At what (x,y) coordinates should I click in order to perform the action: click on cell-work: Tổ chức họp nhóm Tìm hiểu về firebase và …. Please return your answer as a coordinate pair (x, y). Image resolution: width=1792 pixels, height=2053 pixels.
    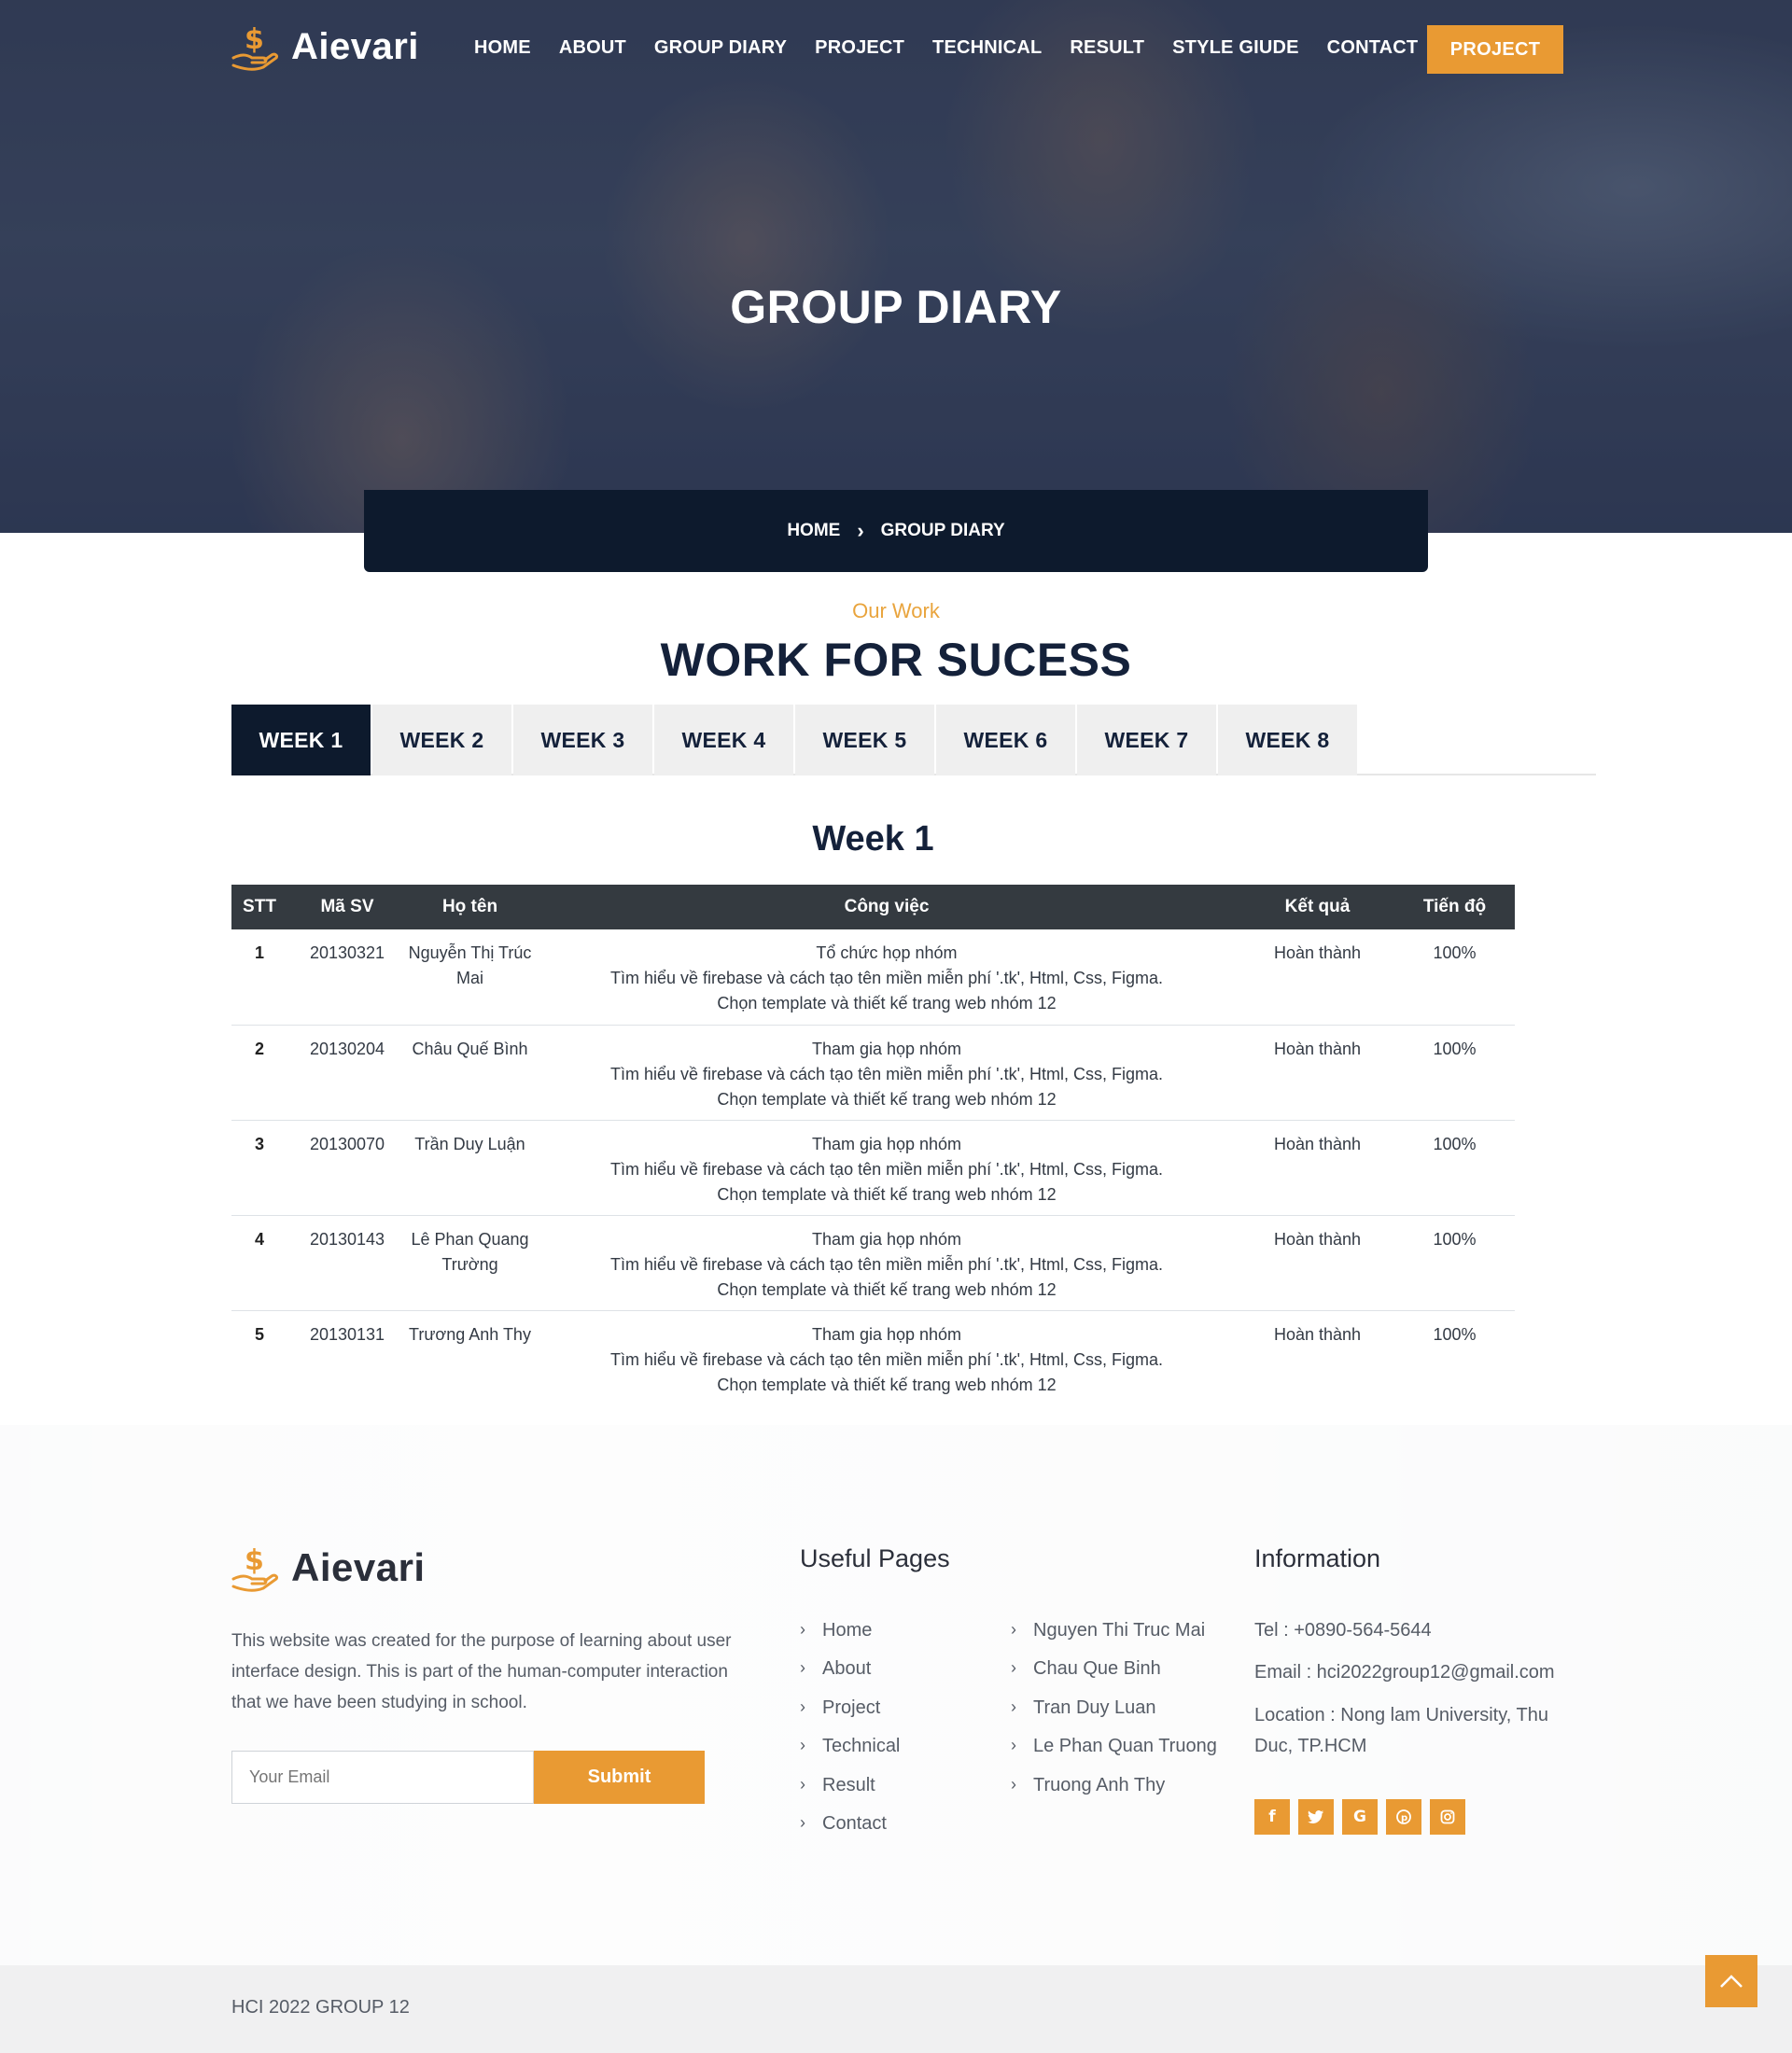
    Looking at the image, I should click on (886, 977).